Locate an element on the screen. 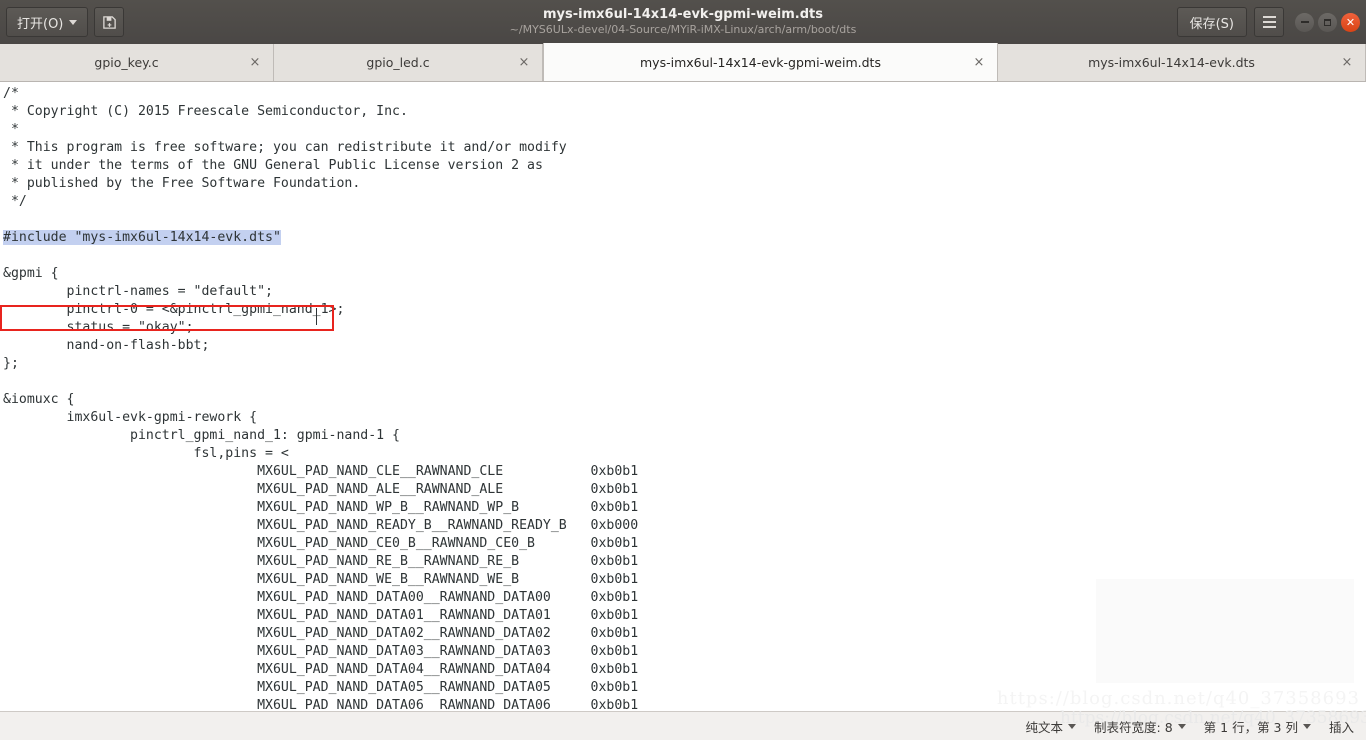 Image resolution: width=1366 pixels, height=741 pixels. filetype-label: 纯文本 is located at coordinates (1044, 727).